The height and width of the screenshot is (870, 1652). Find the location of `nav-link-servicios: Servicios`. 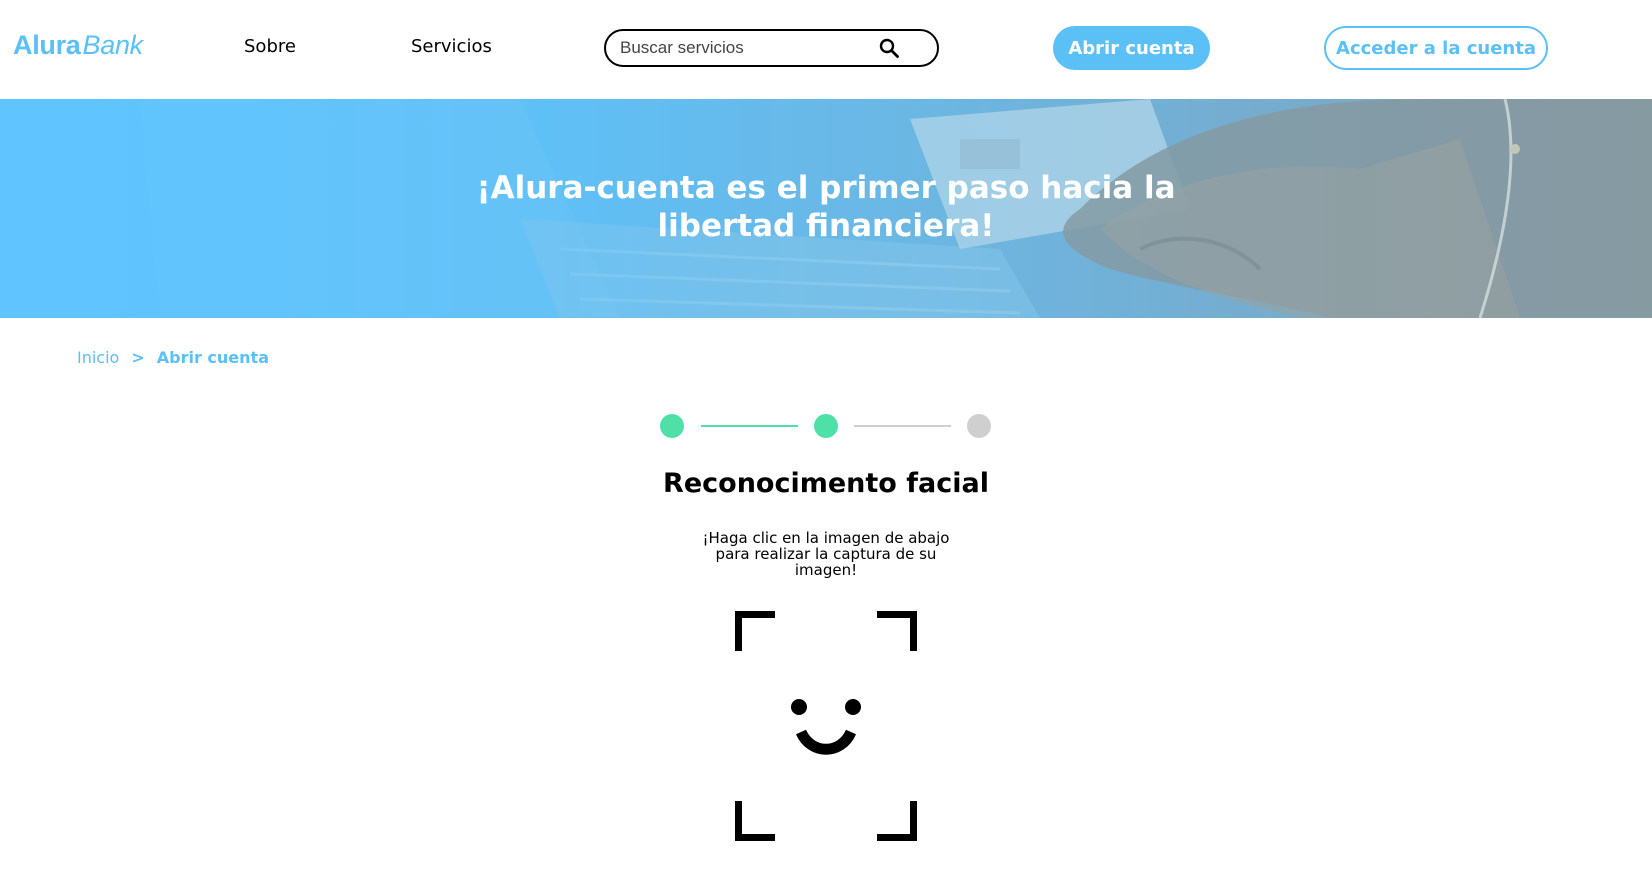

nav-link-servicios: Servicios is located at coordinates (451, 46).